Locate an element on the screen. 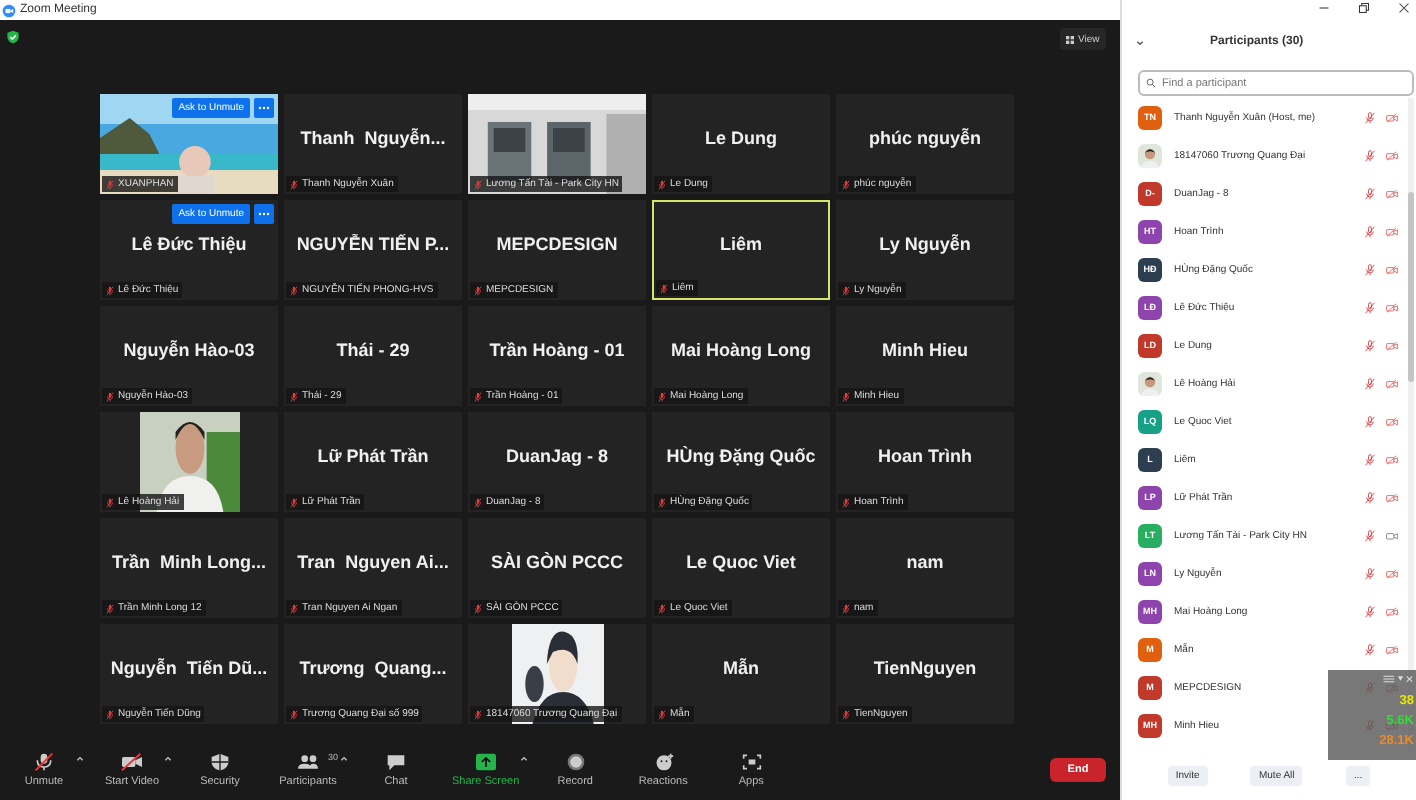  people-icon is located at coordinates (308, 762).